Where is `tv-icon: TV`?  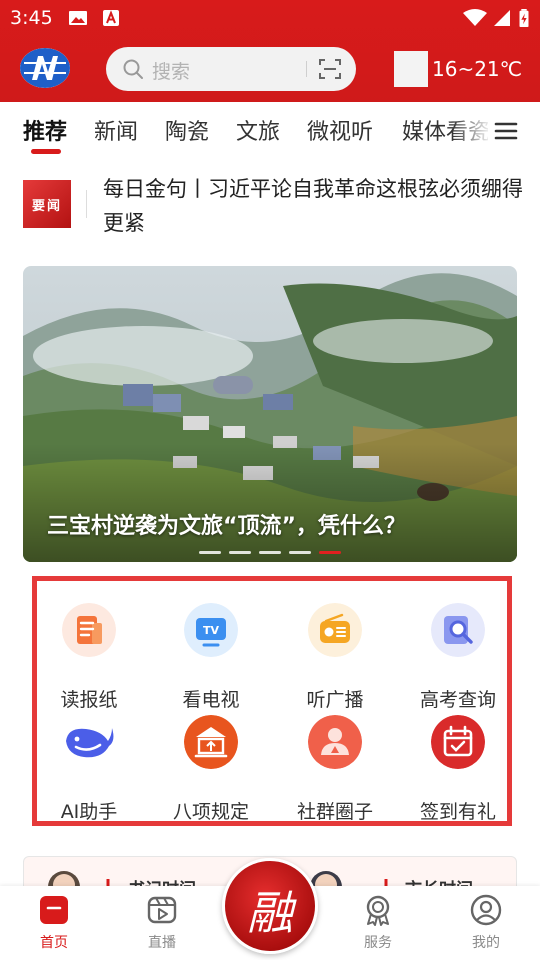 tv-icon: TV is located at coordinates (211, 630).